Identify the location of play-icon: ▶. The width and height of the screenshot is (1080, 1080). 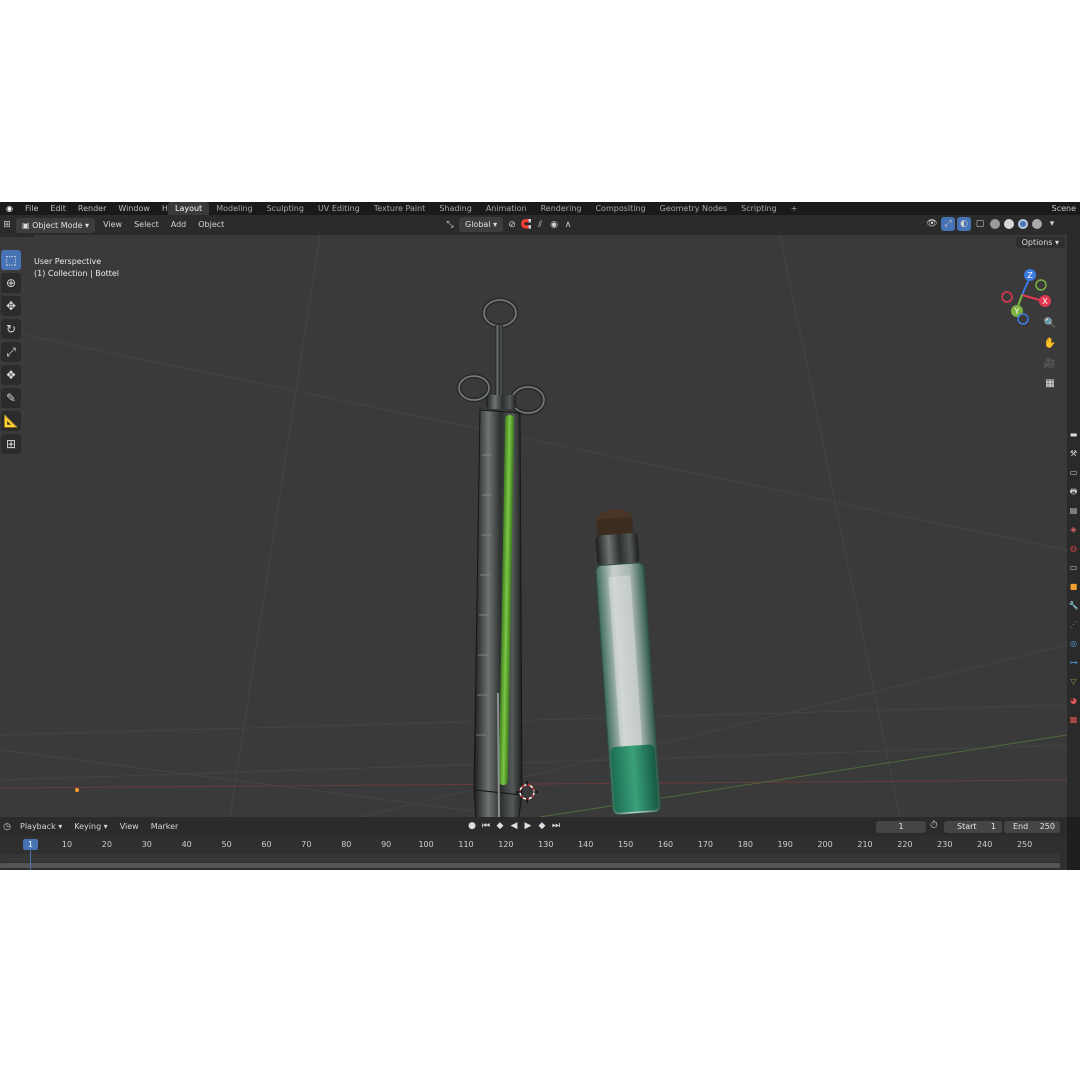
(528, 826).